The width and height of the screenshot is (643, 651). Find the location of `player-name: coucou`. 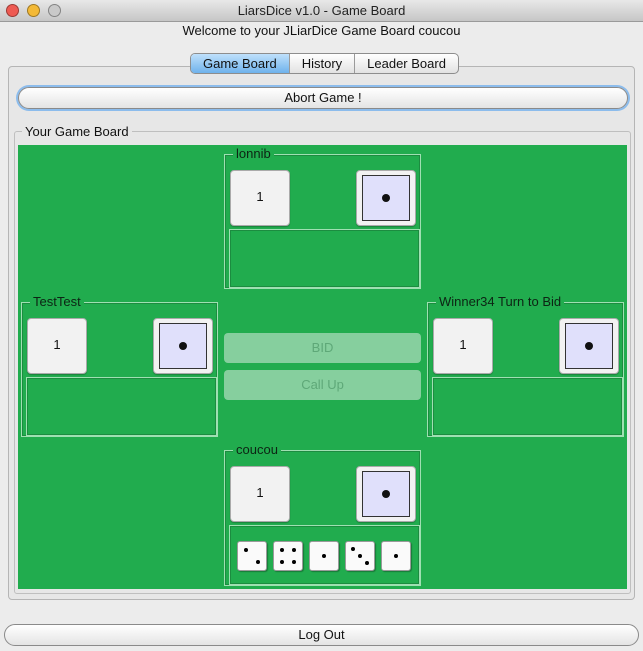

player-name: coucou is located at coordinates (257, 450).